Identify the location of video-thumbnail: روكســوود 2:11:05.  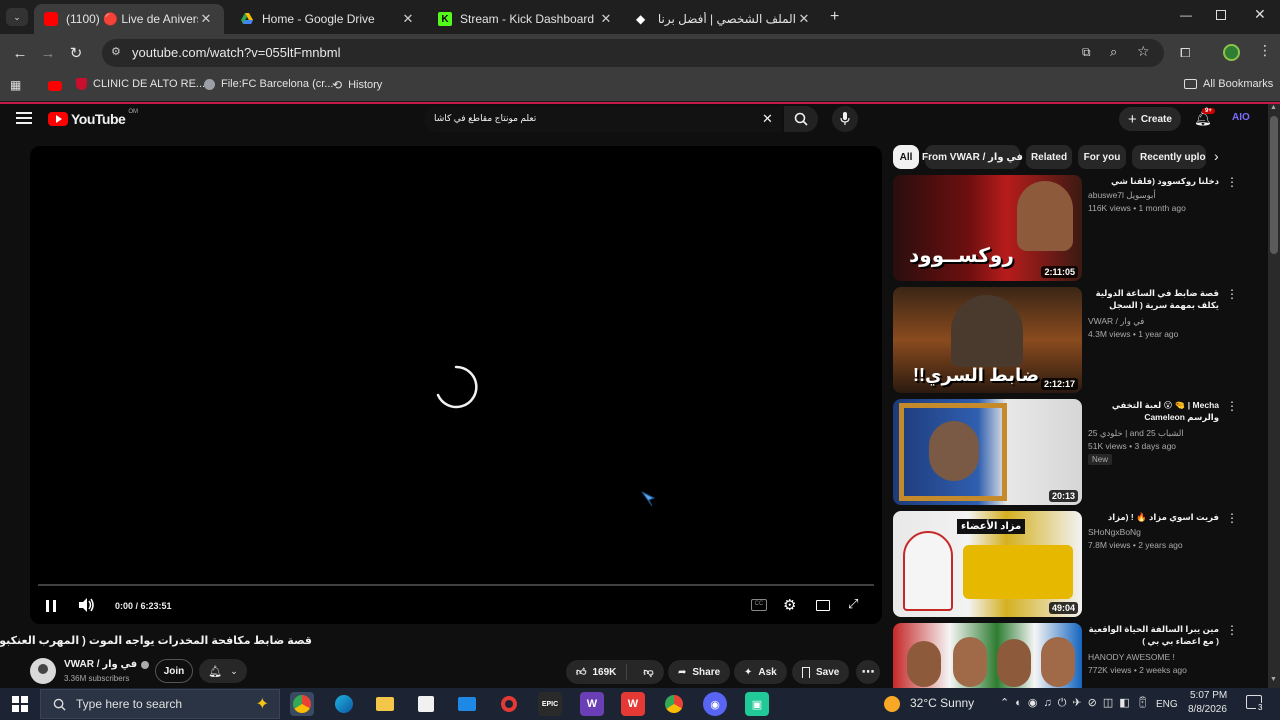
(987, 228).